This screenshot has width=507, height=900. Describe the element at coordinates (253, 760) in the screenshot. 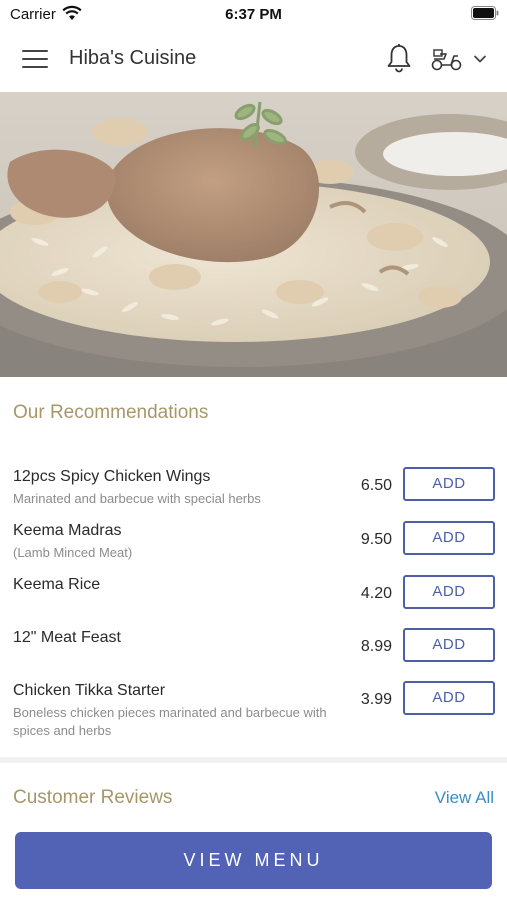

I see `section-divider` at that location.